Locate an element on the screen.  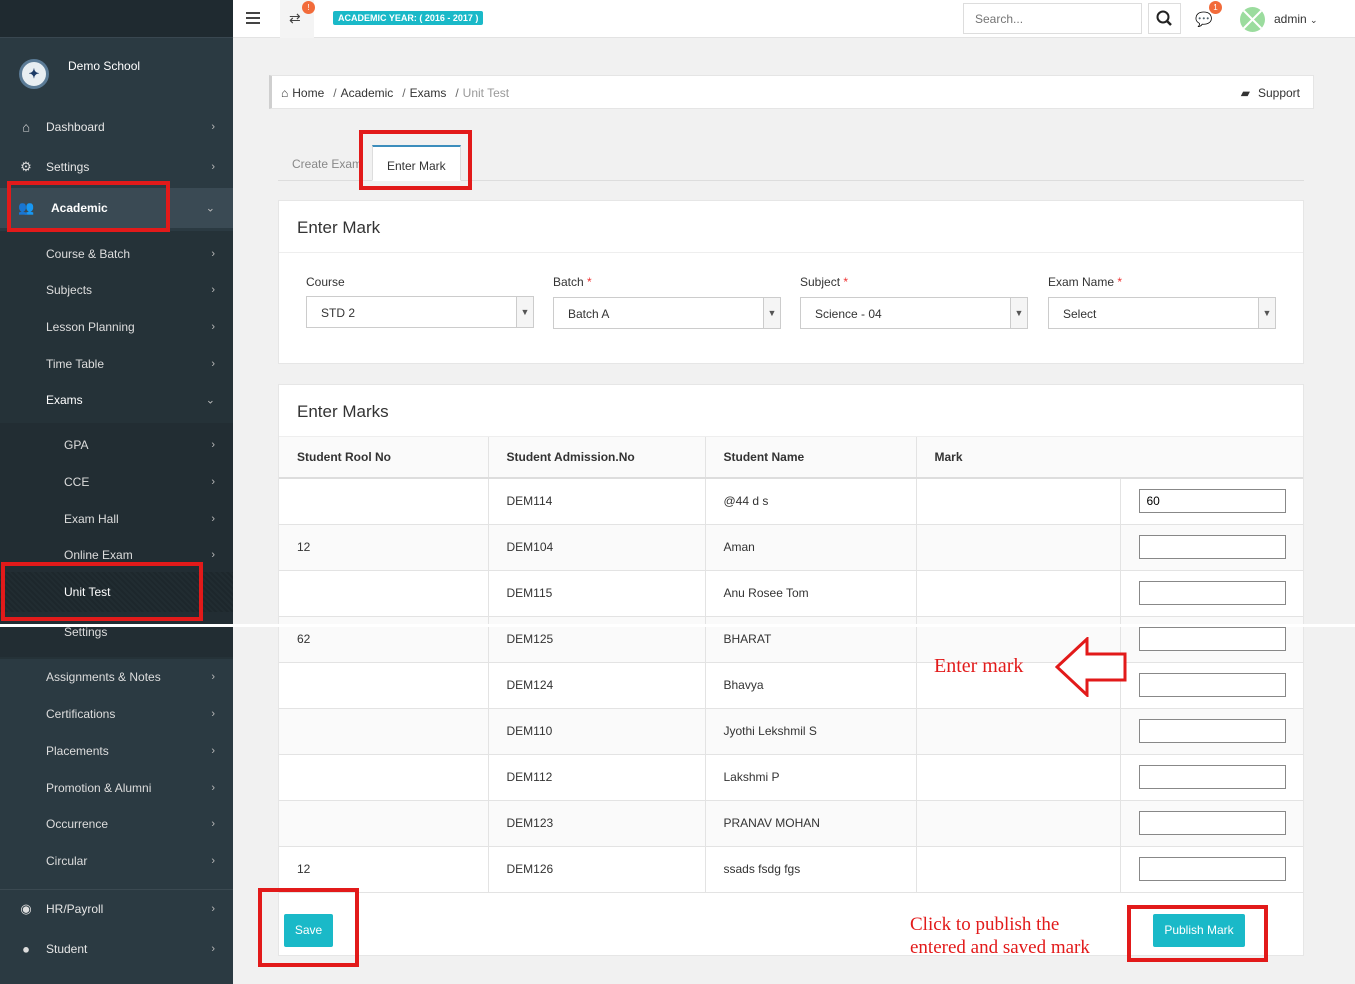
column-header: Mark is located at coordinates (1018, 458).